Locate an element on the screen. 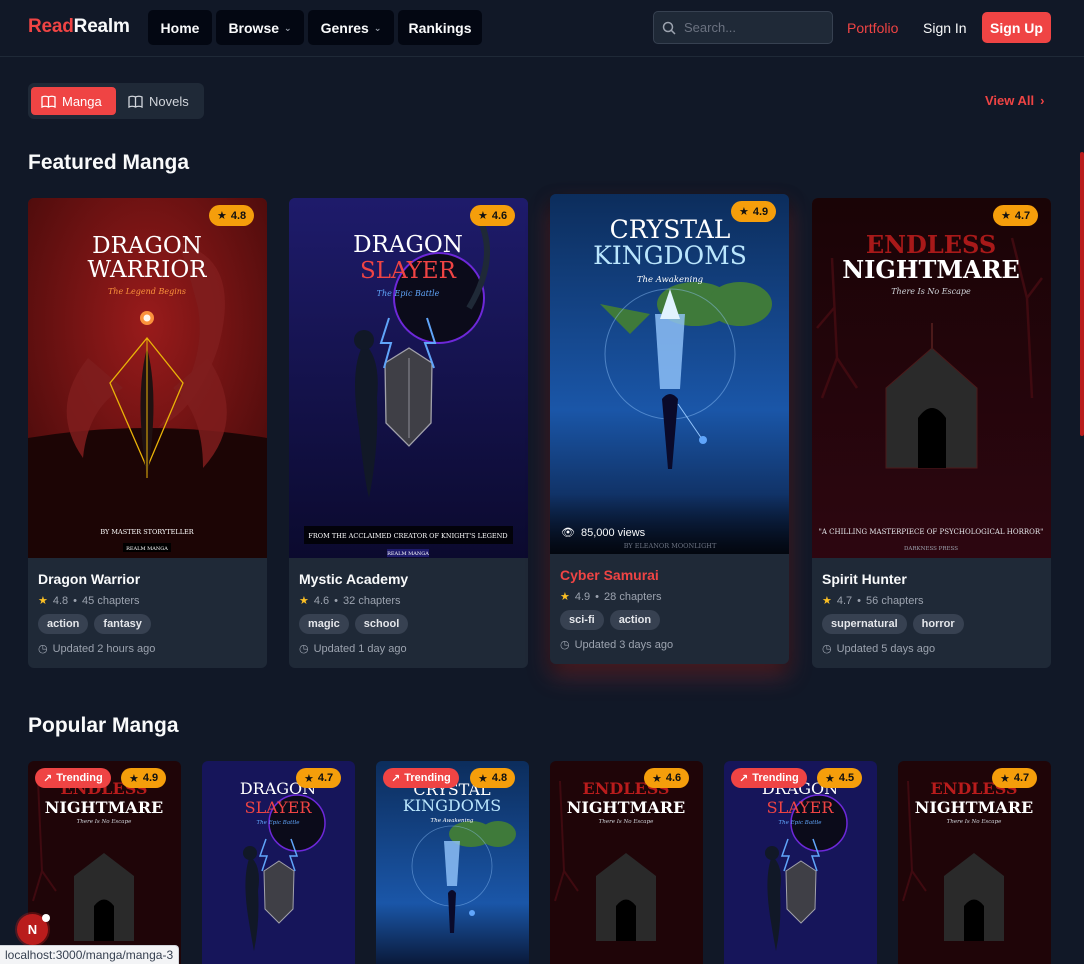  tab-manga: Manga is located at coordinates (73, 101).